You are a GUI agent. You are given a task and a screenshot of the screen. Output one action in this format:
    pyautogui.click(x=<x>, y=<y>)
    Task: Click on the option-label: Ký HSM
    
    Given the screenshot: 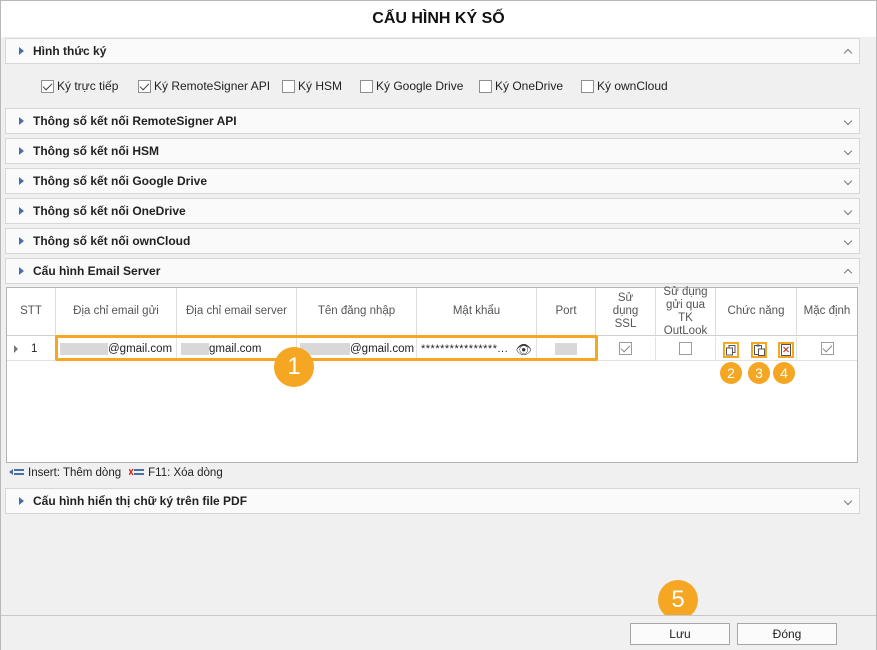 What is the action you would take?
    pyautogui.click(x=320, y=86)
    